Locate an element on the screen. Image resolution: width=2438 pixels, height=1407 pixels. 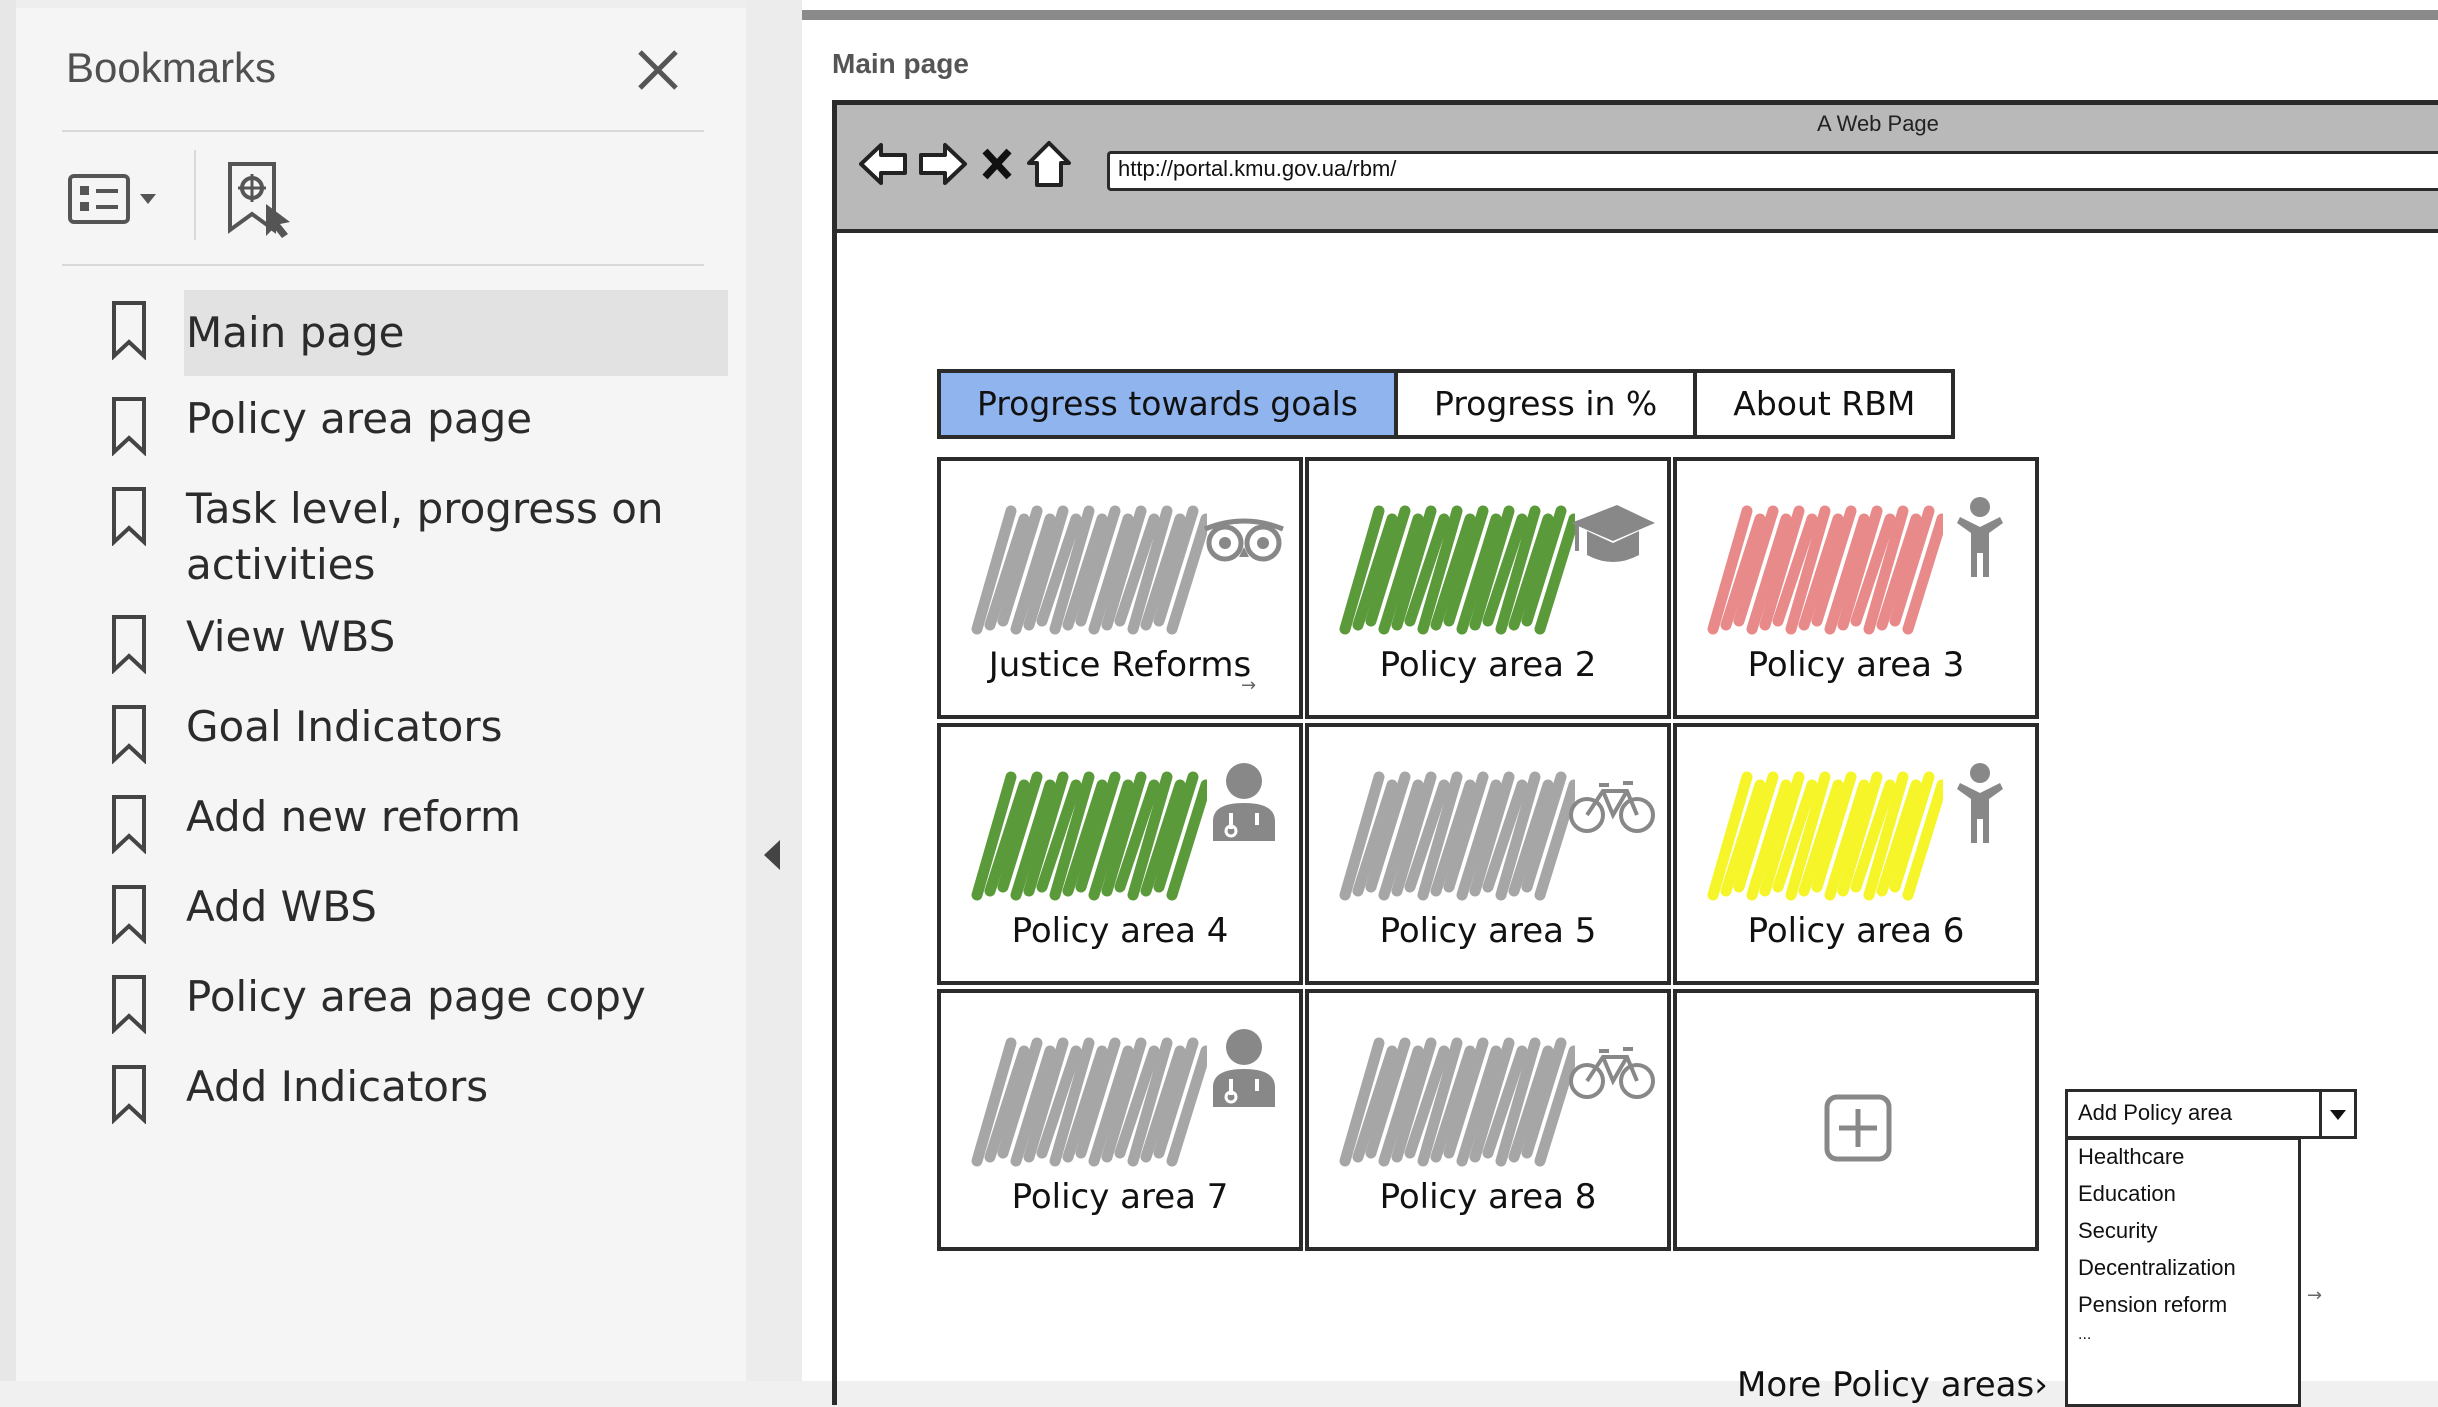
panel-edge is located at coordinates (8, 690).